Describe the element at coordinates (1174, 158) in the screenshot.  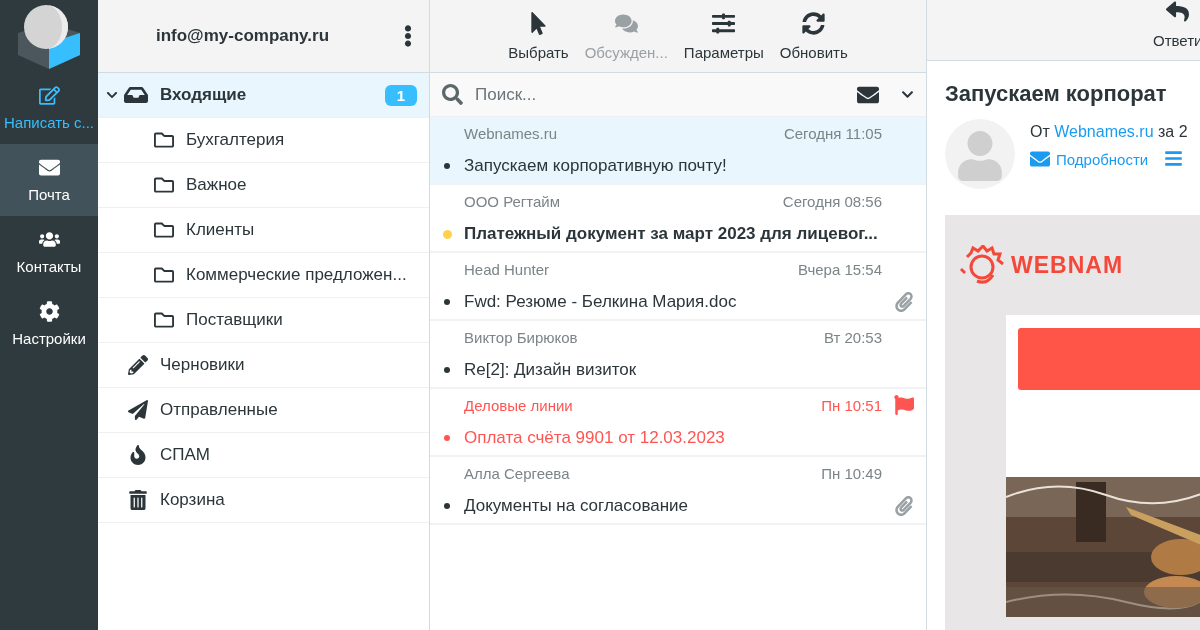
I see `list-icon` at that location.